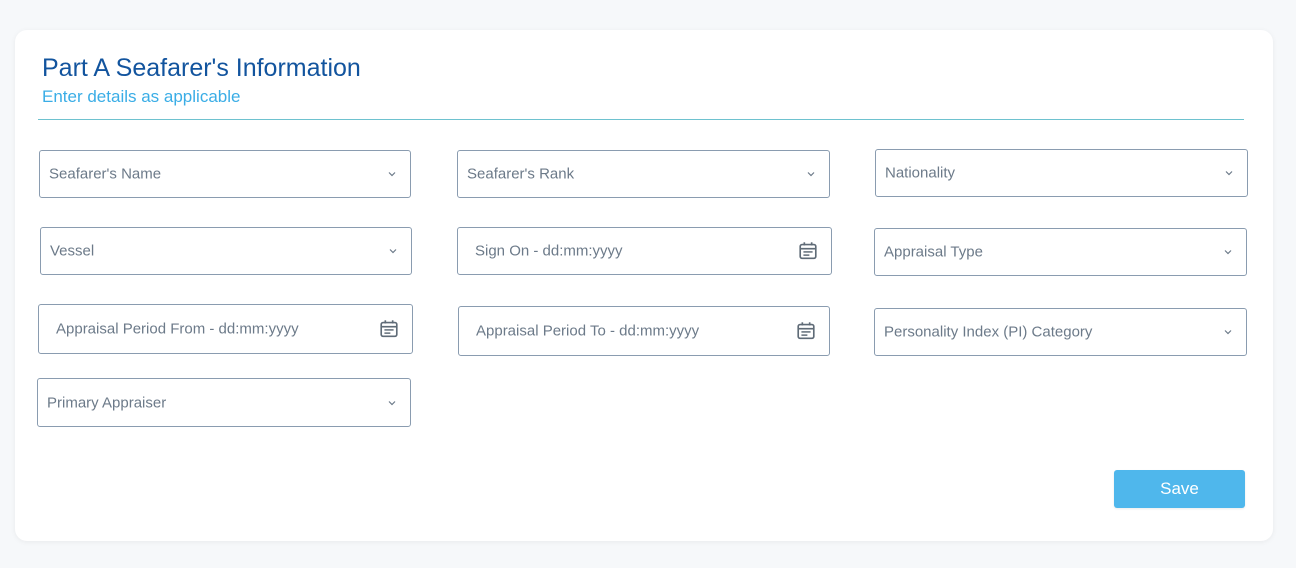 The image size is (1296, 568). What do you see at coordinates (72, 251) in the screenshot?
I see `vessel-label: Vessel` at bounding box center [72, 251].